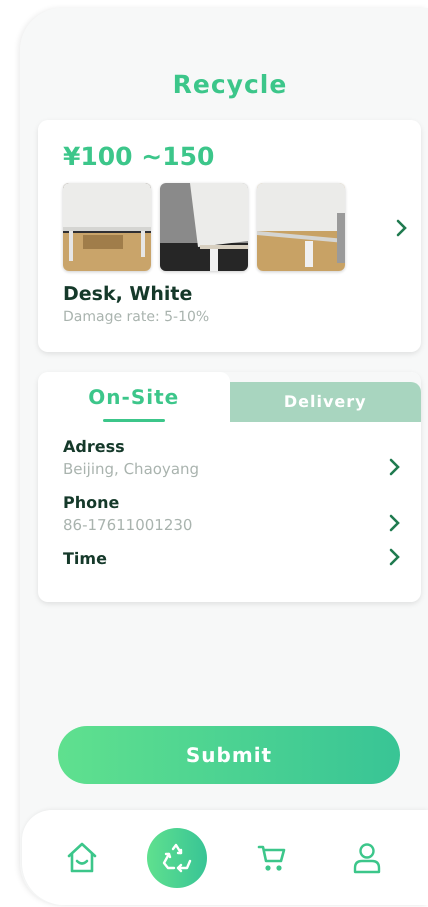 Image resolution: width=428 pixels, height=907 pixels. What do you see at coordinates (367, 857) in the screenshot?
I see `profile-icon` at bounding box center [367, 857].